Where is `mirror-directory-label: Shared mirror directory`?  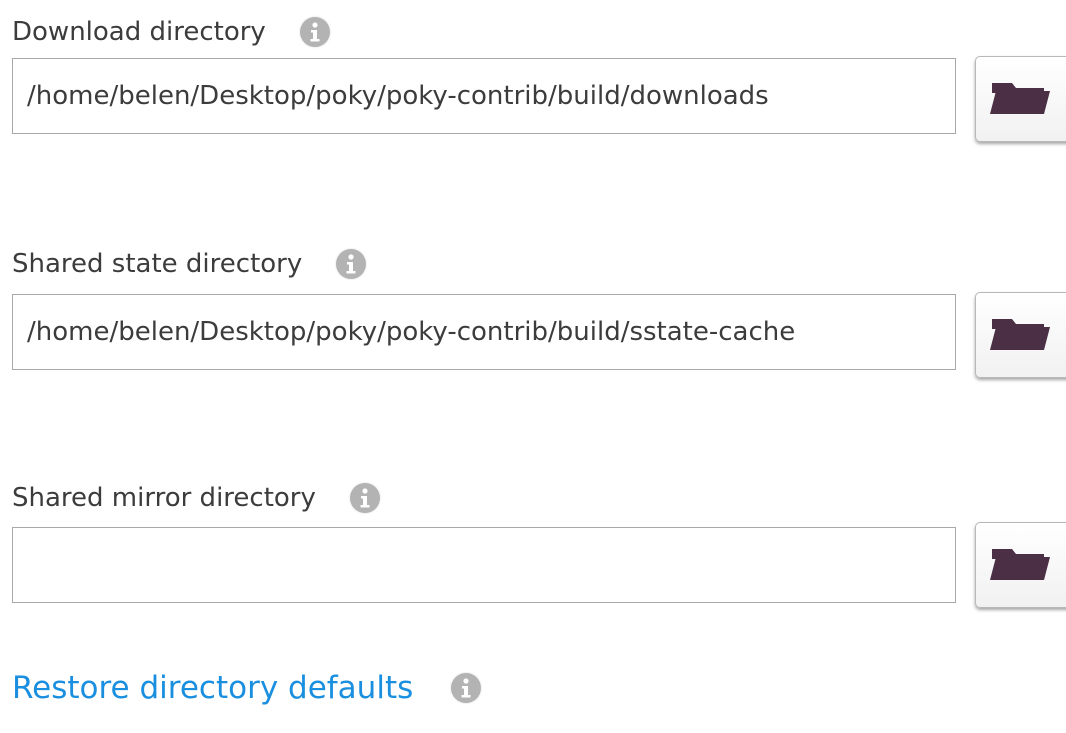
mirror-directory-label: Shared mirror directory is located at coordinates (164, 498).